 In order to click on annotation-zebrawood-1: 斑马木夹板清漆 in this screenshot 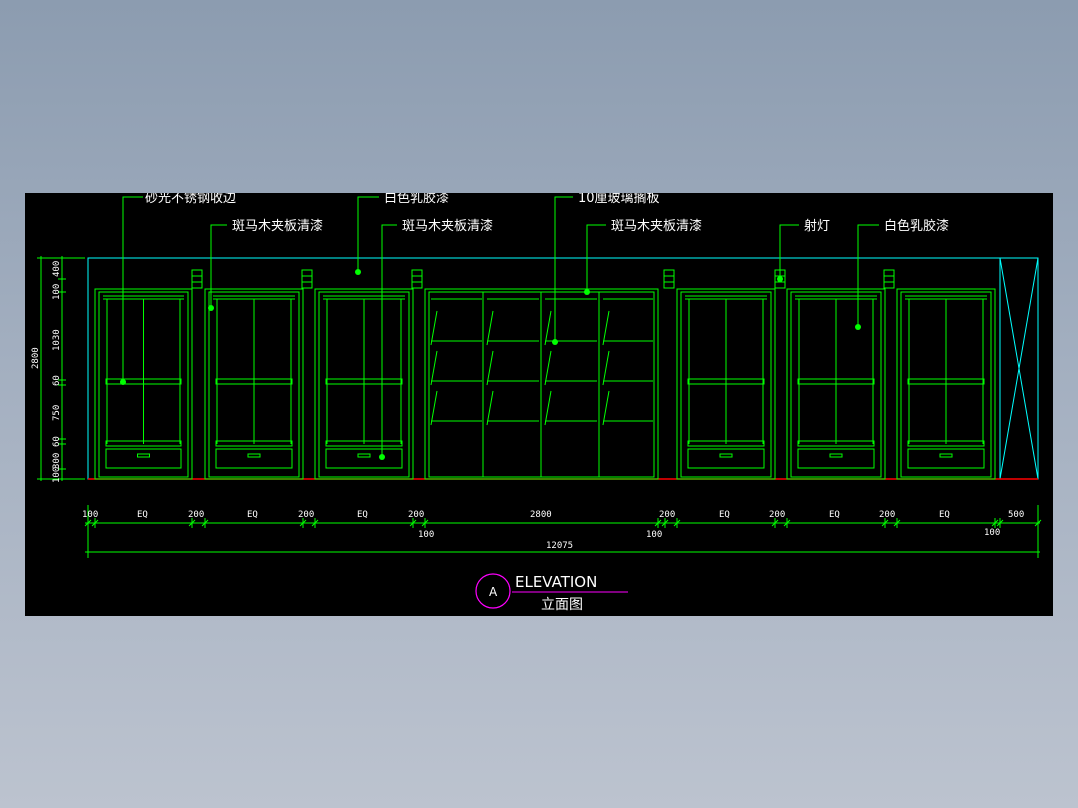, I will do `click(277, 226)`.